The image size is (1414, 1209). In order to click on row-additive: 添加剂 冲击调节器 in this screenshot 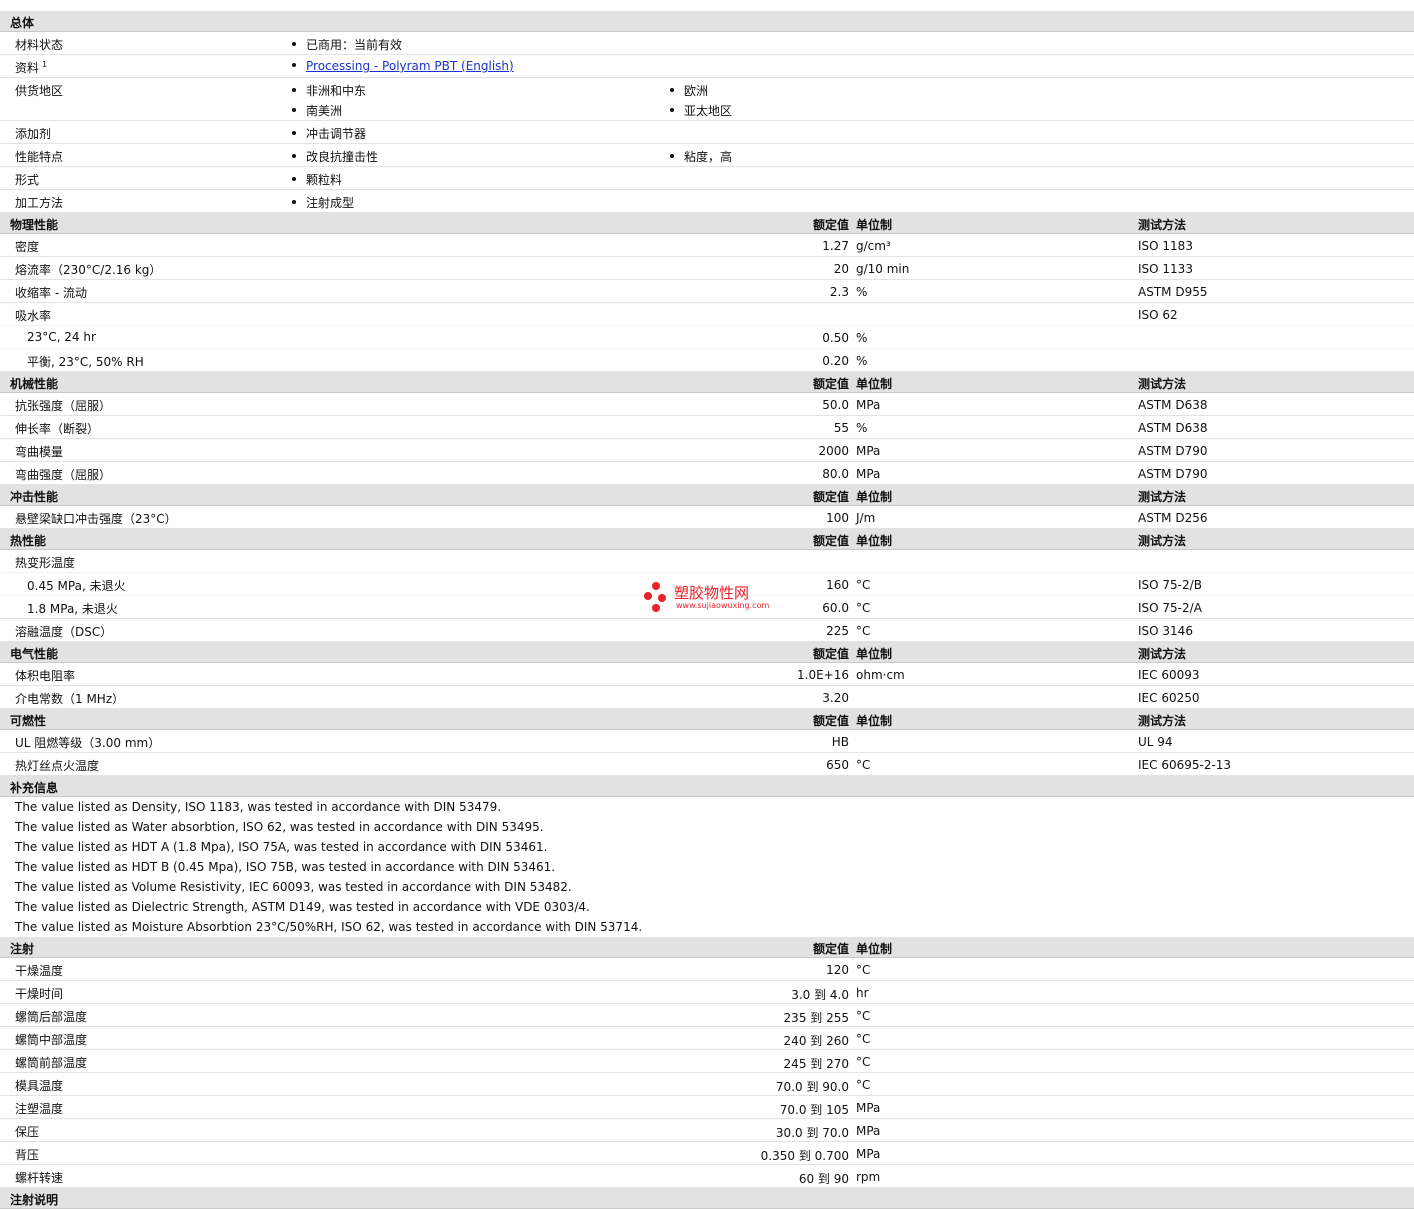, I will do `click(707, 132)`.